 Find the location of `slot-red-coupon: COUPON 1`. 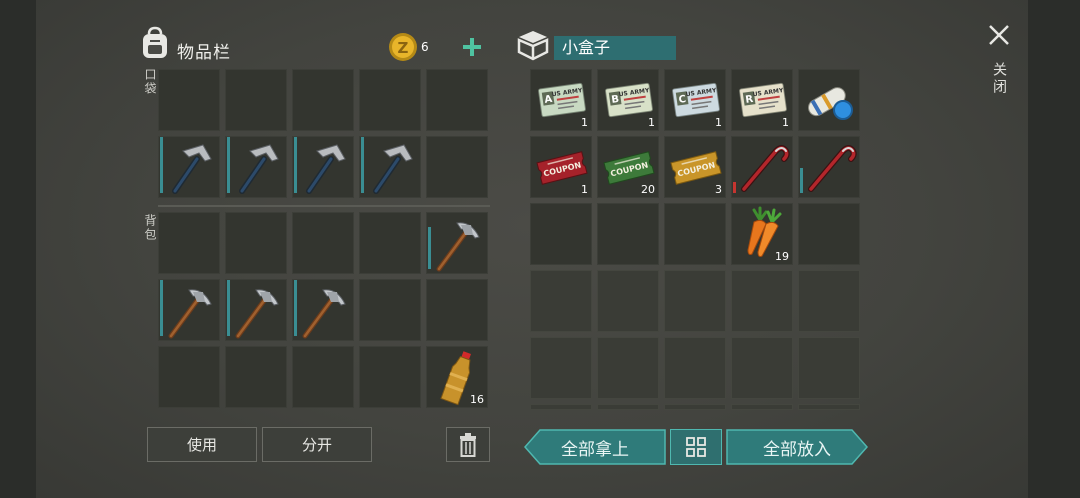

slot-red-coupon: COUPON 1 is located at coordinates (561, 167).